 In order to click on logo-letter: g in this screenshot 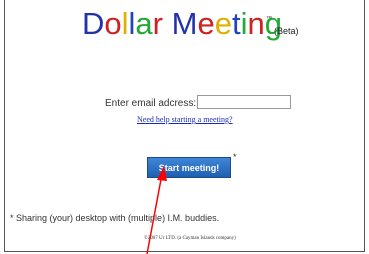, I will do `click(273, 23)`.